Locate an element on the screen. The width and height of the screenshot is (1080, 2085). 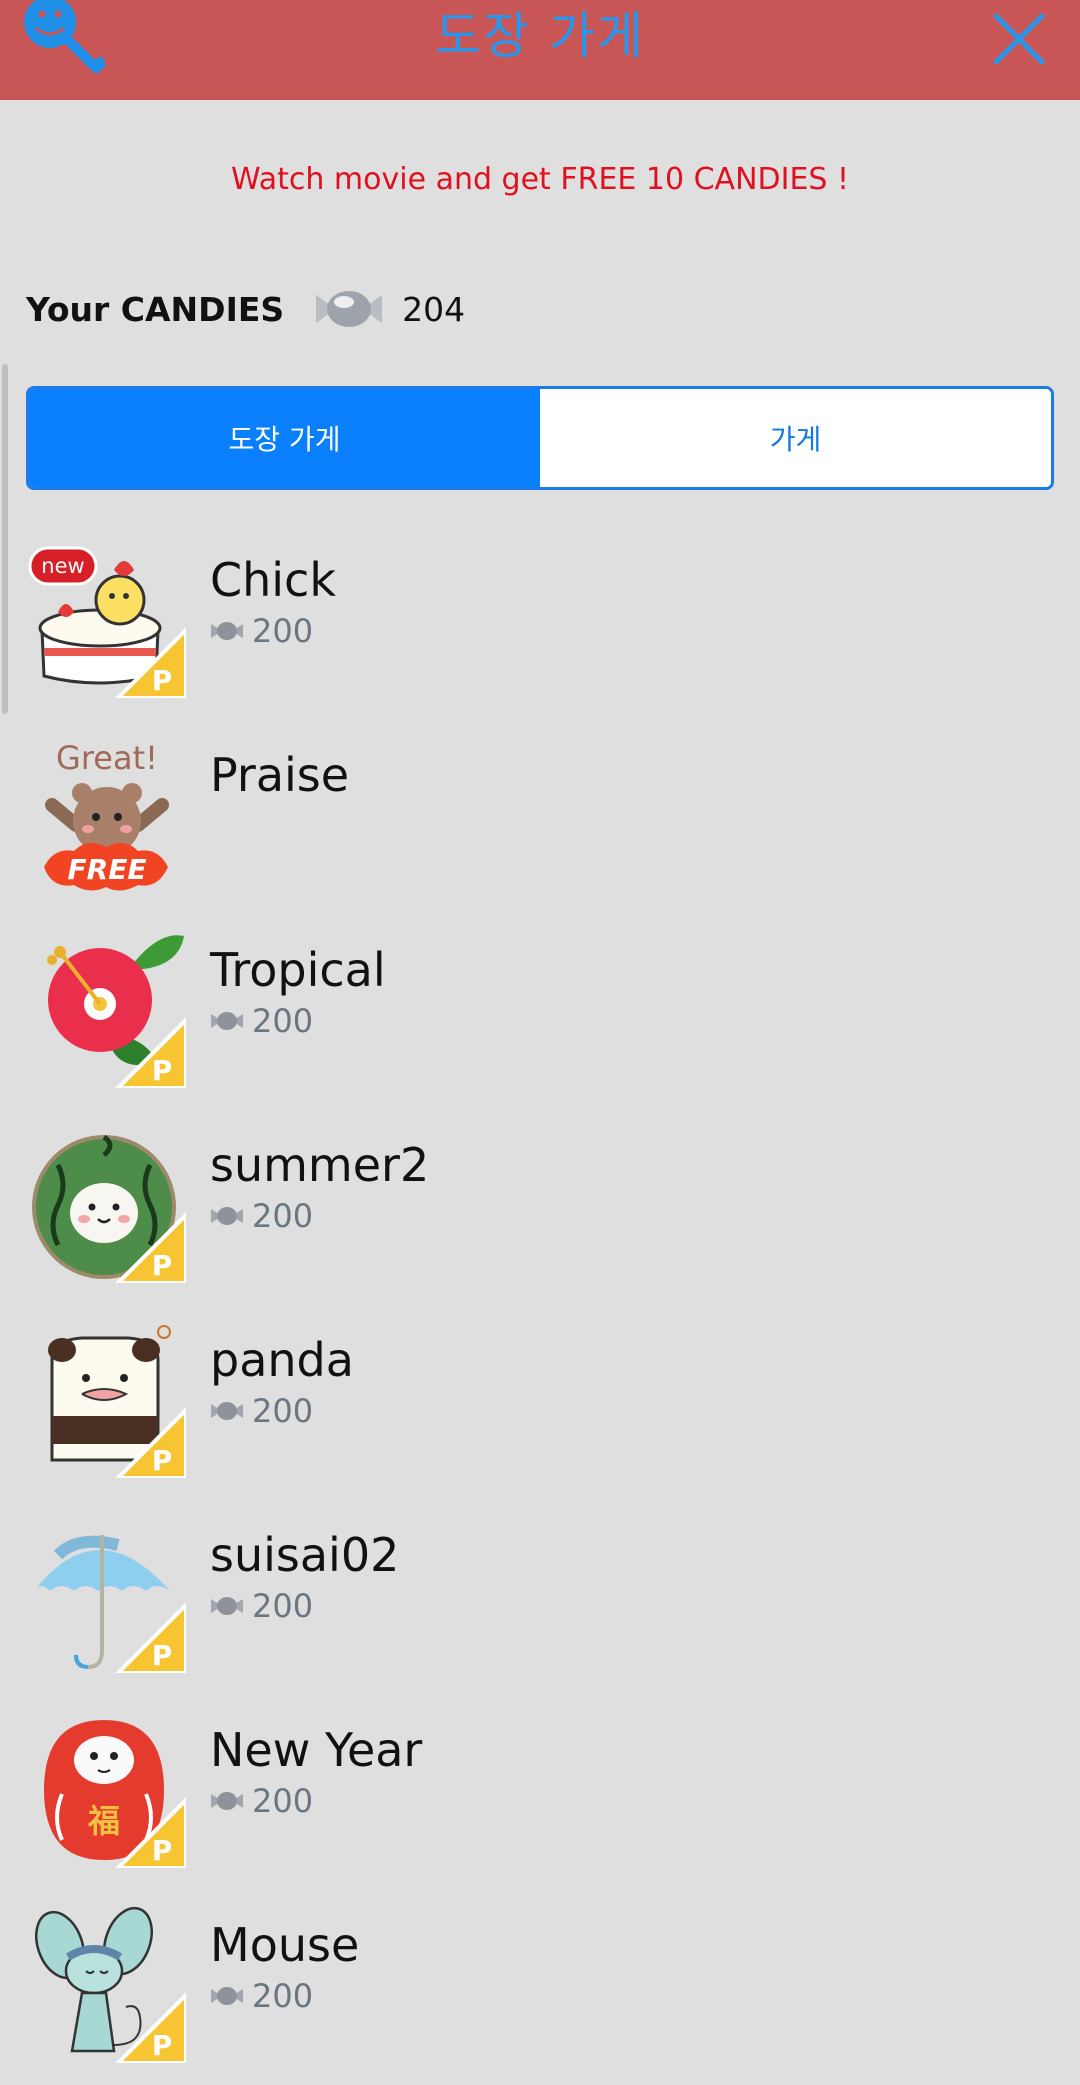
new-badge: new is located at coordinates (62, 566).